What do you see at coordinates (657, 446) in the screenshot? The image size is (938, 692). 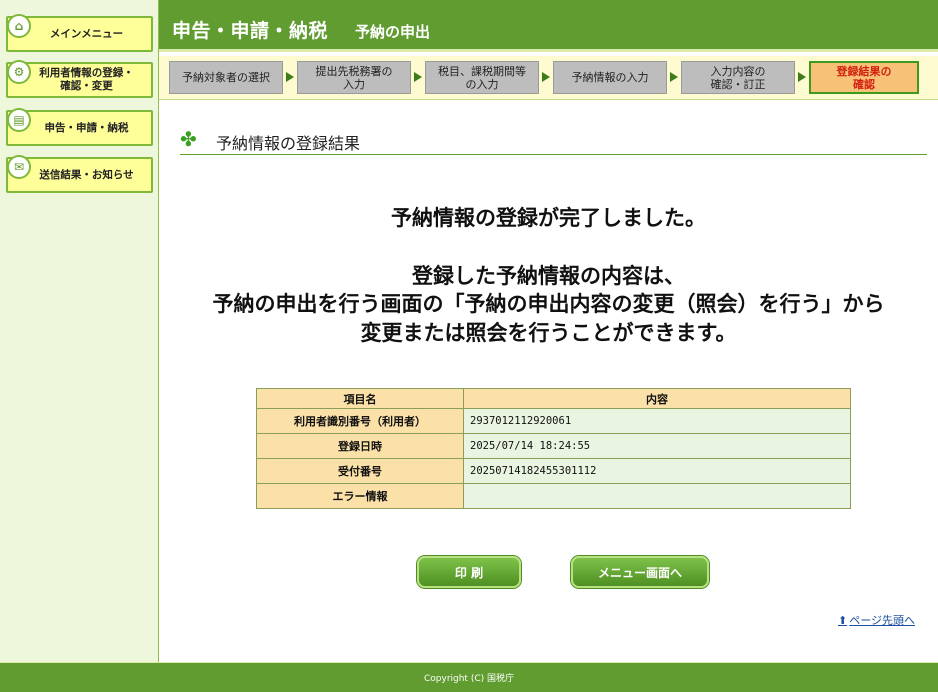 I see `row-value: 2025/07/14 18:24:55` at bounding box center [657, 446].